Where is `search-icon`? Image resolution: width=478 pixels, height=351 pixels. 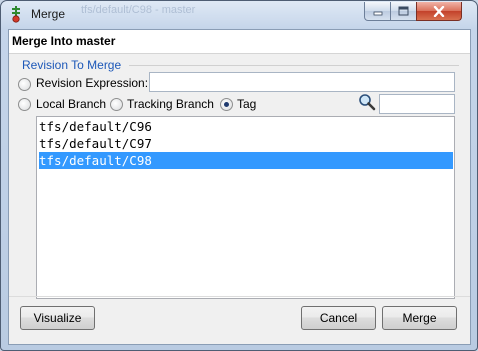
search-icon is located at coordinates (367, 102).